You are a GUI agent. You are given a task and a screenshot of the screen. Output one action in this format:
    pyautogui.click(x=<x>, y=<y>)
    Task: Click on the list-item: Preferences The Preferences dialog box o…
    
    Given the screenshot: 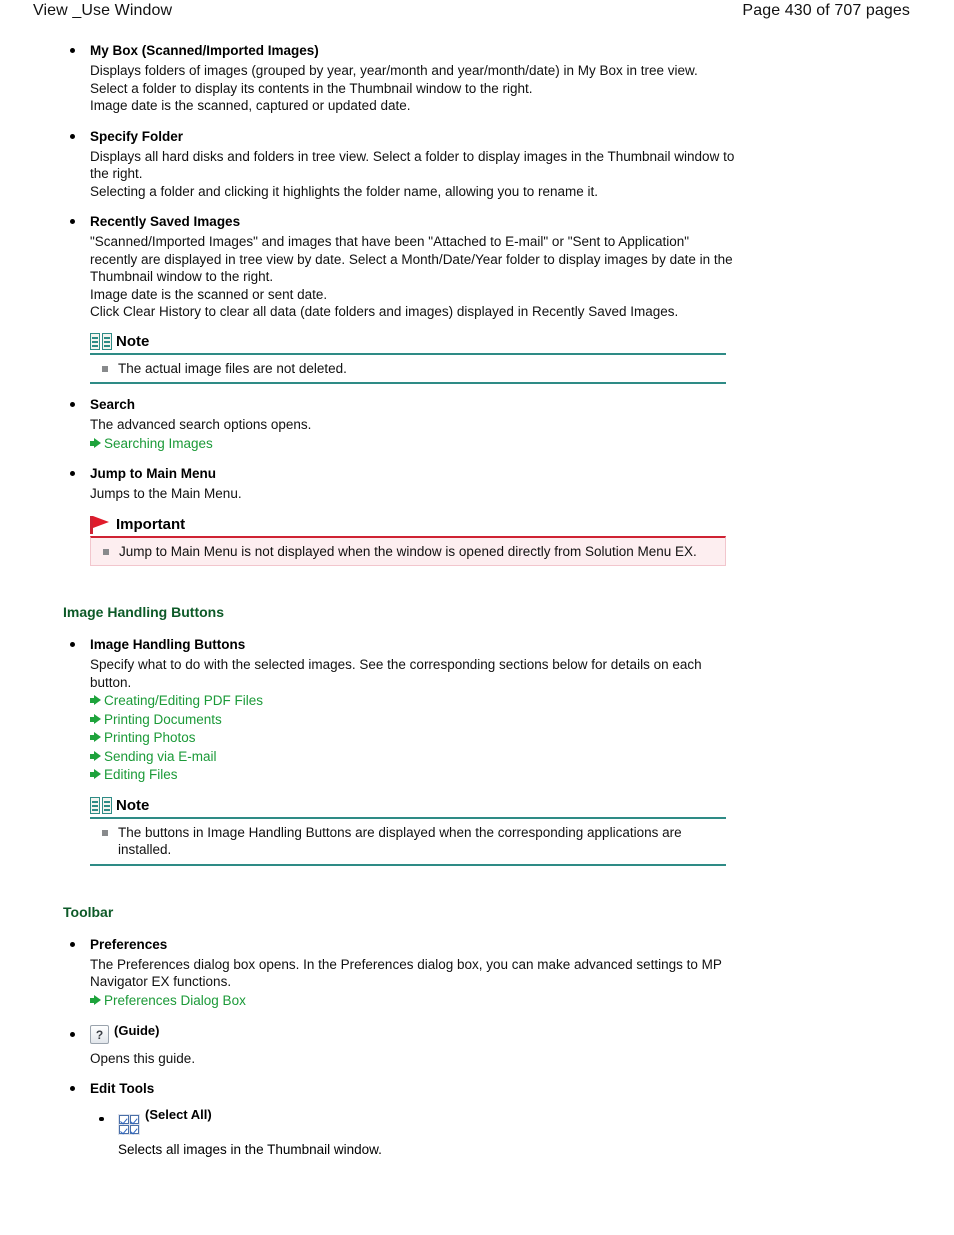 What is the action you would take?
    pyautogui.click(x=477, y=973)
    